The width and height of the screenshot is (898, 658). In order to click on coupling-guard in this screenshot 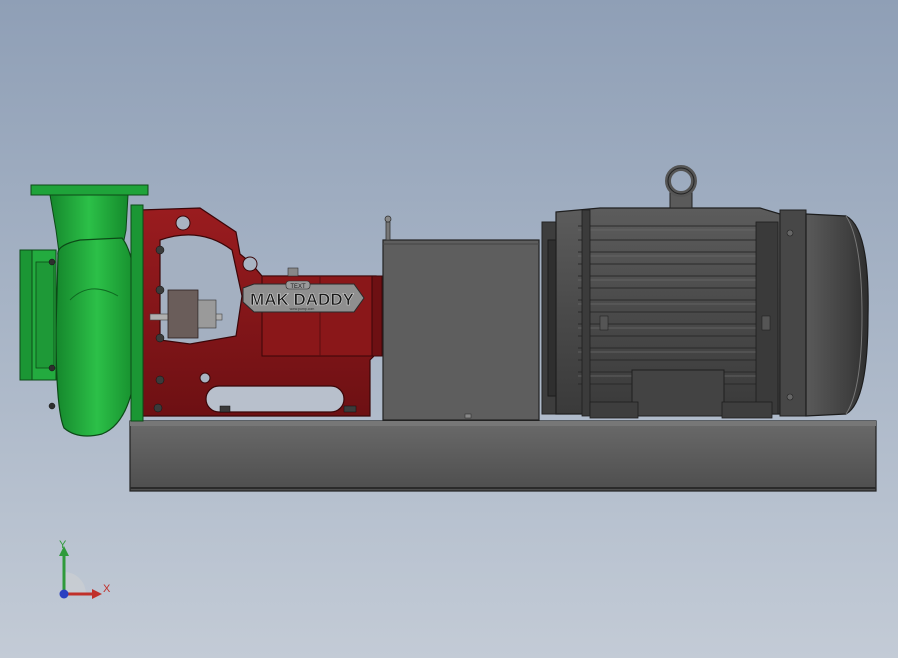, I will do `click(461, 318)`.